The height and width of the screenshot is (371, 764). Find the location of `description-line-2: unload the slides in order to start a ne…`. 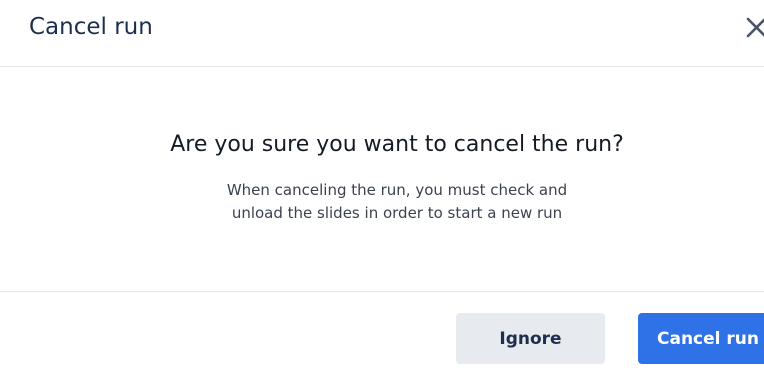

description-line-2: unload the slides in order to start a ne… is located at coordinates (397, 213).